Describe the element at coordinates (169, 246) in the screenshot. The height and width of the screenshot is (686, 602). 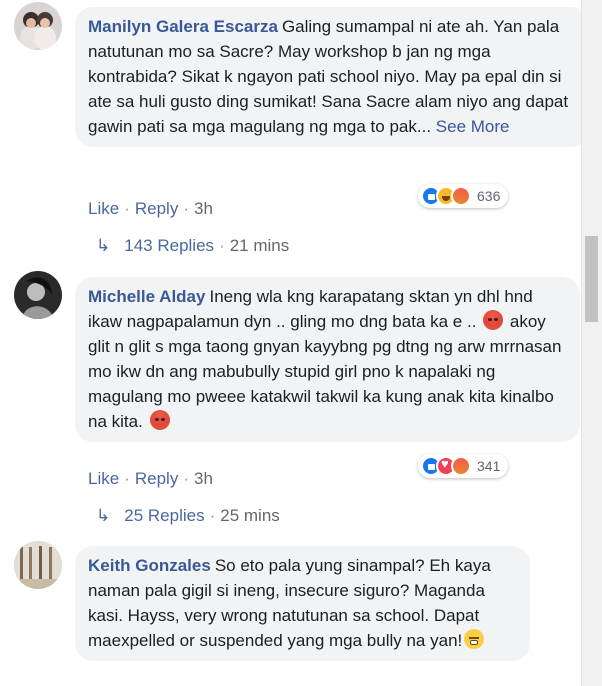
I see `view-replies-link: 143 Replies` at that location.